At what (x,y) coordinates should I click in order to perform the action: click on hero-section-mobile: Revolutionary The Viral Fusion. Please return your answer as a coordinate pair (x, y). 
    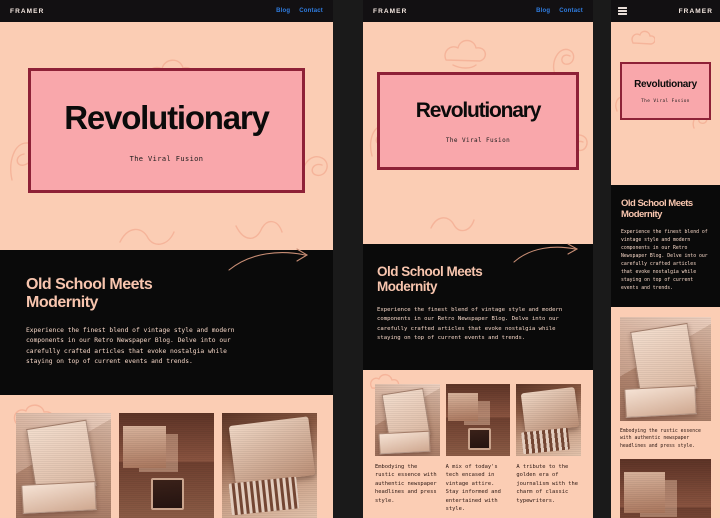
    Looking at the image, I should click on (665, 103).